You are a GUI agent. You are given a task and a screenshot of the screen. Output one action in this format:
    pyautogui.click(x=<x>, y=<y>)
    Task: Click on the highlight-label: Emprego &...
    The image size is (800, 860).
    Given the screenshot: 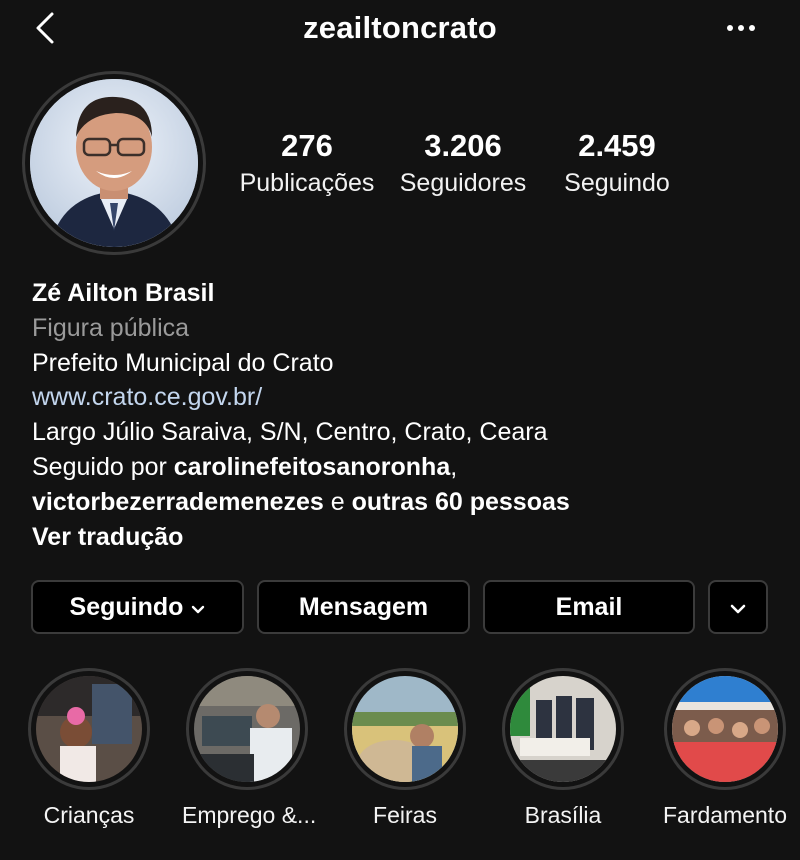 What is the action you would take?
    pyautogui.click(x=249, y=815)
    